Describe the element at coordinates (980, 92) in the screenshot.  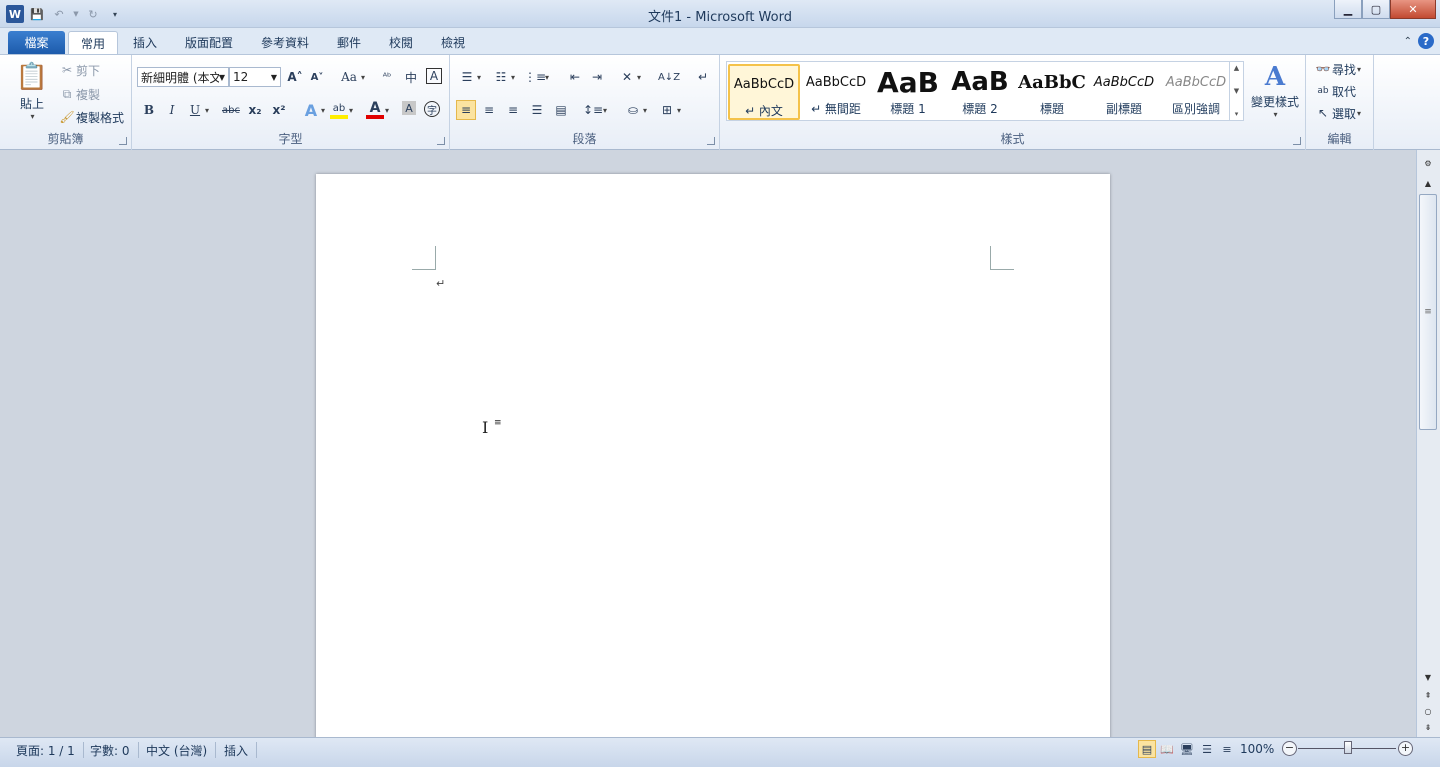
I see `style-heading-2: AaB 標題 2` at that location.